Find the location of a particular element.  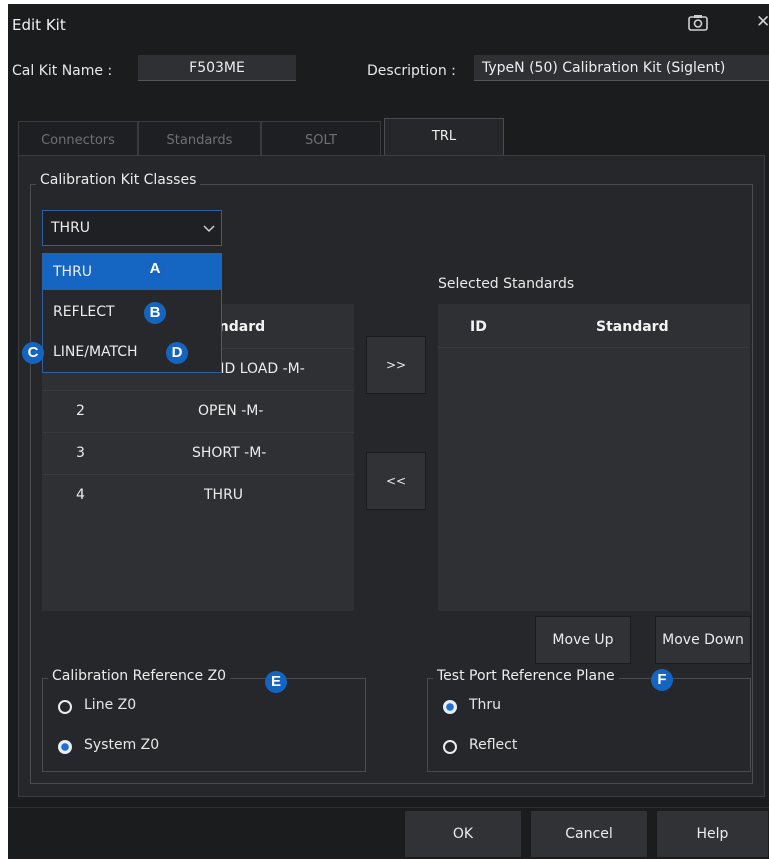

thru-radio is located at coordinates (450, 707).